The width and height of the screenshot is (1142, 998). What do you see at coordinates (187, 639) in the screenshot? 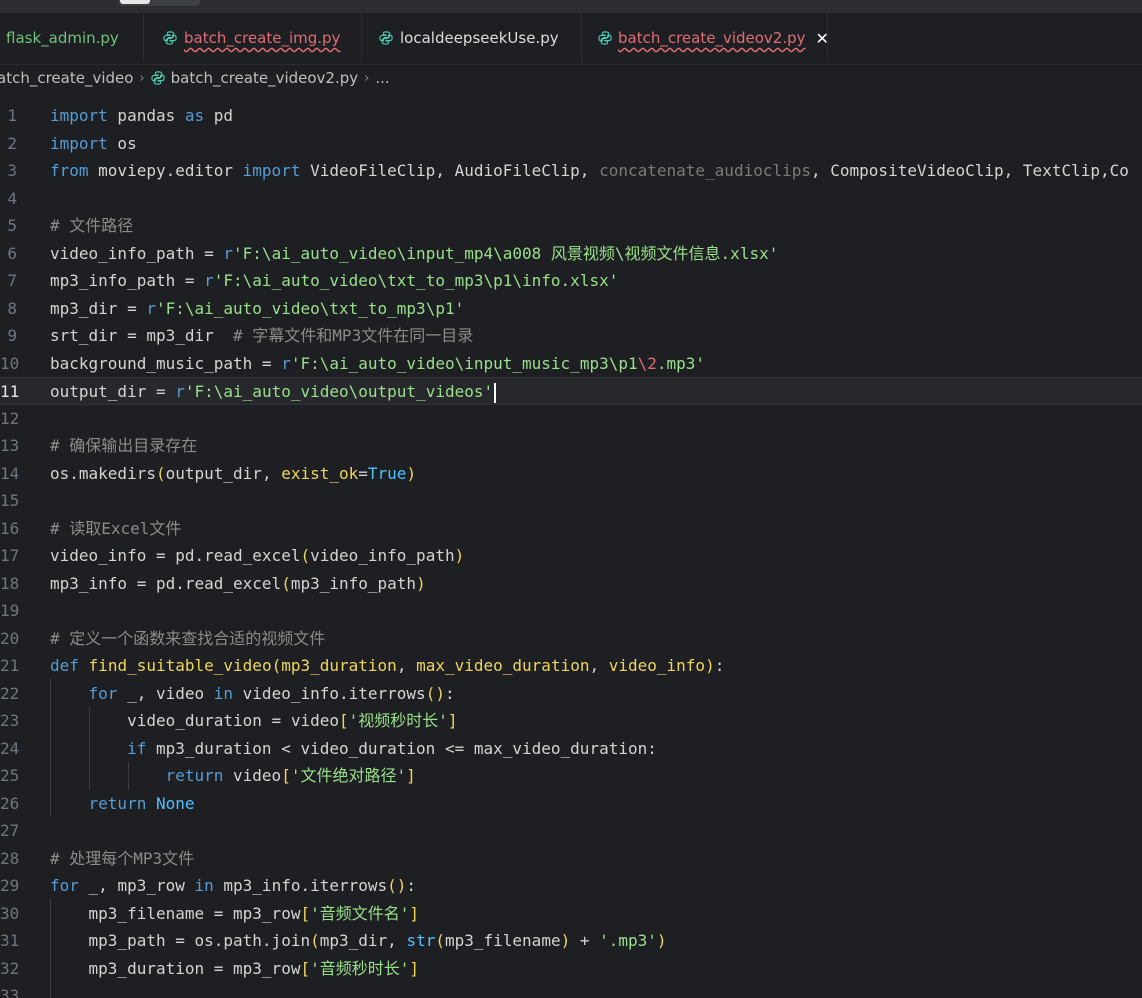
I see `code-text: # 定义一个函数来查找合适的视频文件` at bounding box center [187, 639].